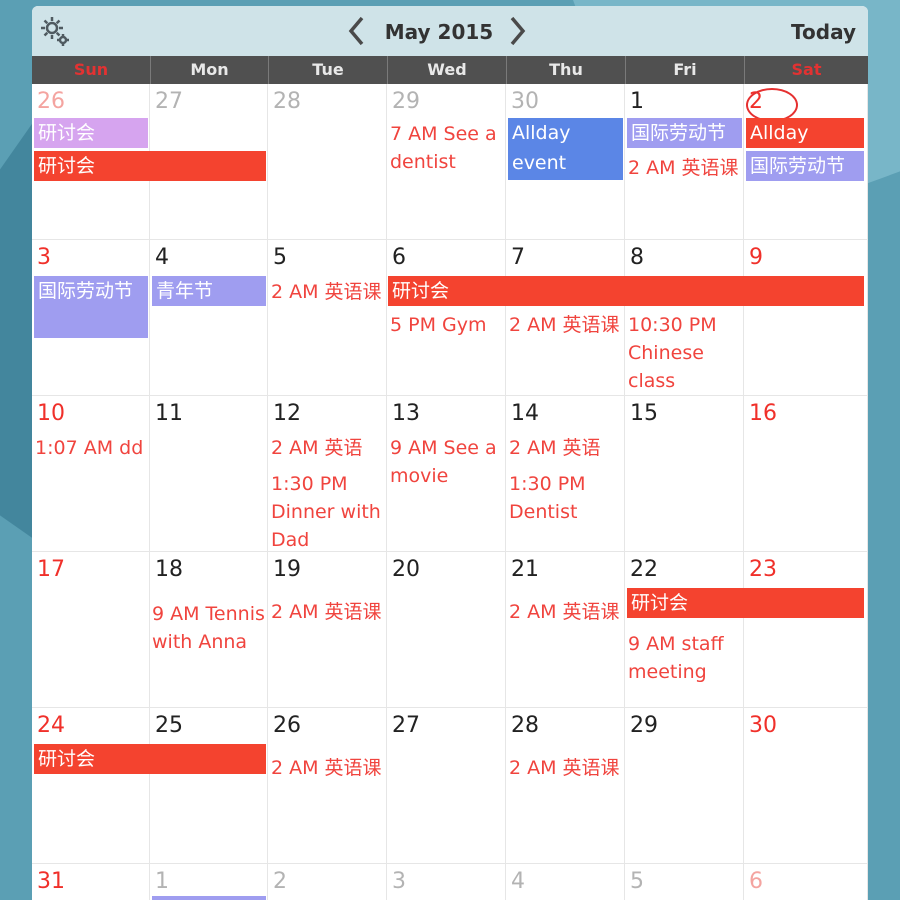 The image size is (900, 900). I want to click on day-number: 23, so click(763, 569).